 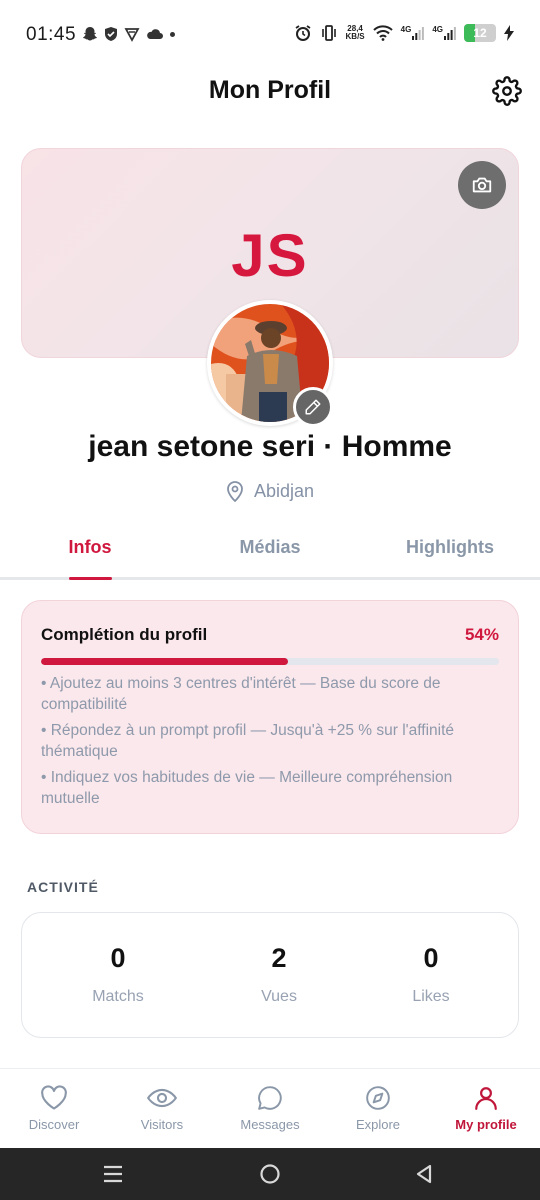 I want to click on completion-progress-bar, so click(x=270, y=661).